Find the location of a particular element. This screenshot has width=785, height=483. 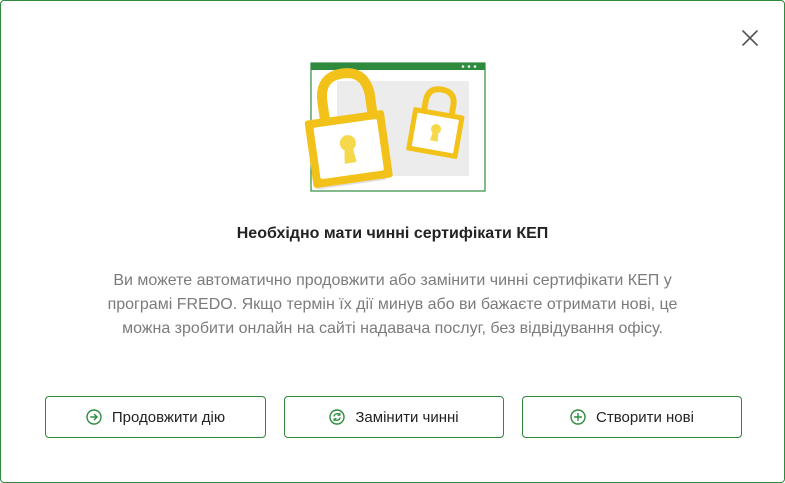

arrow-right-circle-icon is located at coordinates (94, 417).